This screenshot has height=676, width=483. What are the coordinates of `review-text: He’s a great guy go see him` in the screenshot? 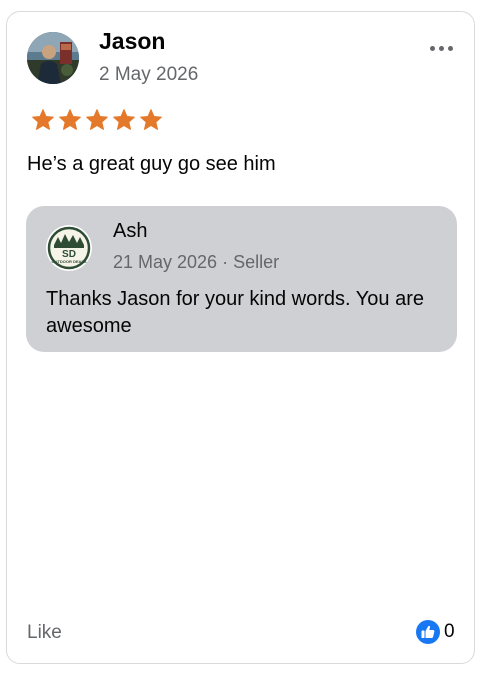 It's located at (151, 164).